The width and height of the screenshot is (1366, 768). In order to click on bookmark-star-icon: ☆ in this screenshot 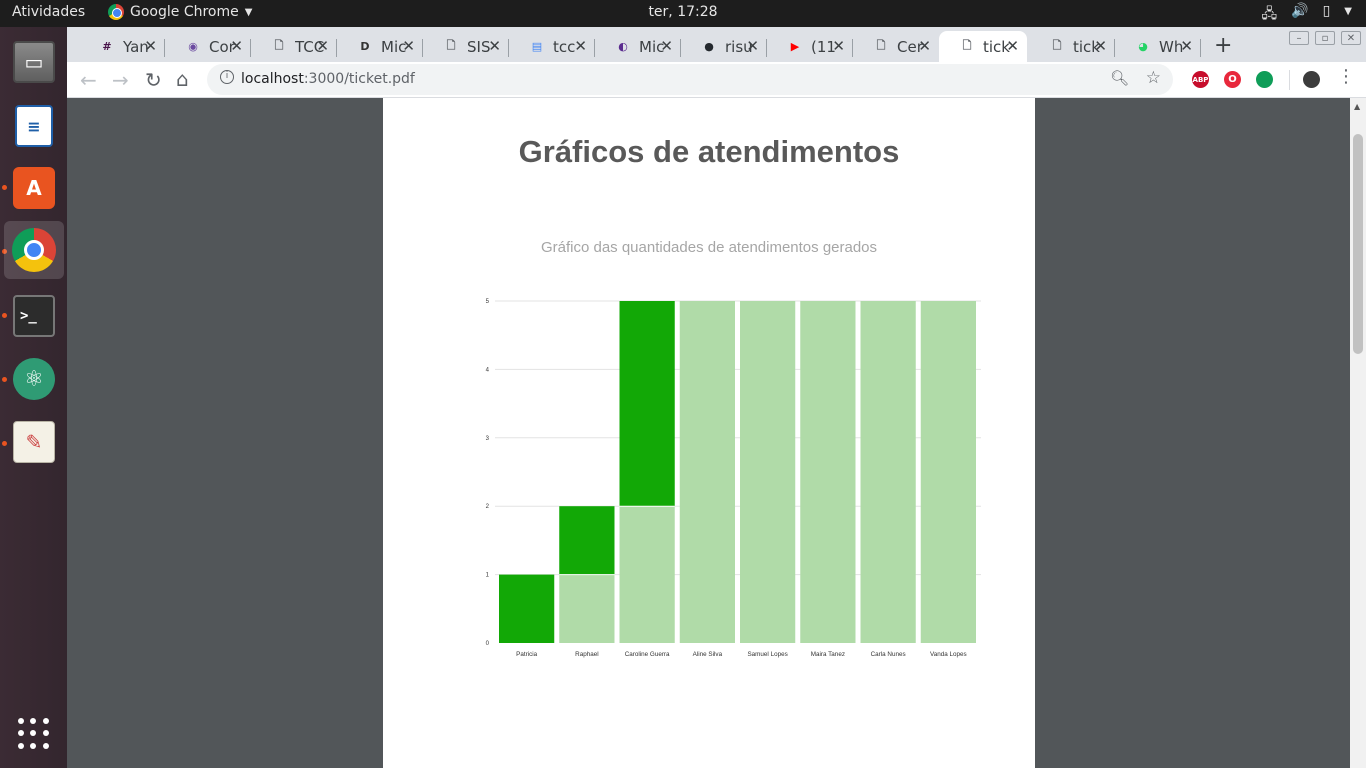, I will do `click(1153, 78)`.